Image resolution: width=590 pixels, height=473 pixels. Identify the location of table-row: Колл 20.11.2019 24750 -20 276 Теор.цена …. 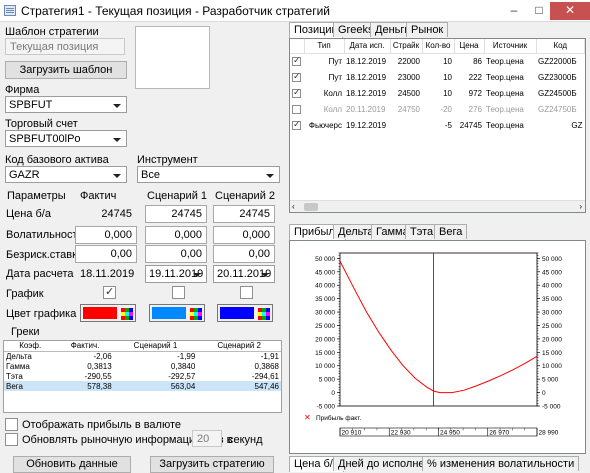
(437, 109).